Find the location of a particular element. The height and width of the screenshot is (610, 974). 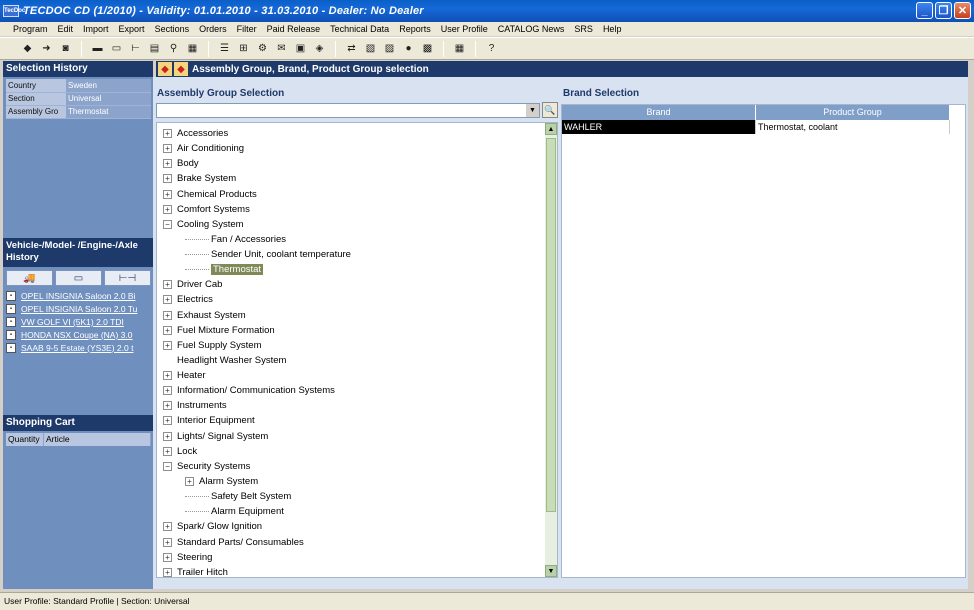

diamond-icon: ◆ is located at coordinates (27, 49).